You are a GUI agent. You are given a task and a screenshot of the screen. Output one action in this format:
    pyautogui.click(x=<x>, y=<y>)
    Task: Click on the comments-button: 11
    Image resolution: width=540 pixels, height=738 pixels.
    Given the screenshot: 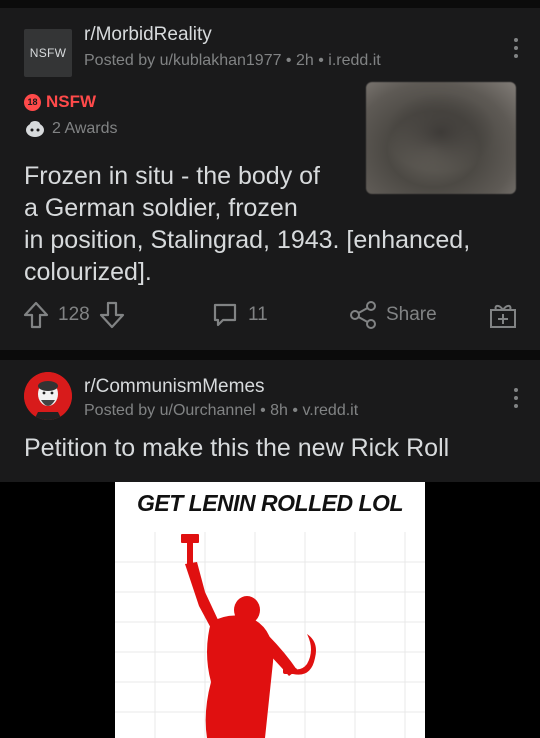 What is the action you would take?
    pyautogui.click(x=239, y=315)
    